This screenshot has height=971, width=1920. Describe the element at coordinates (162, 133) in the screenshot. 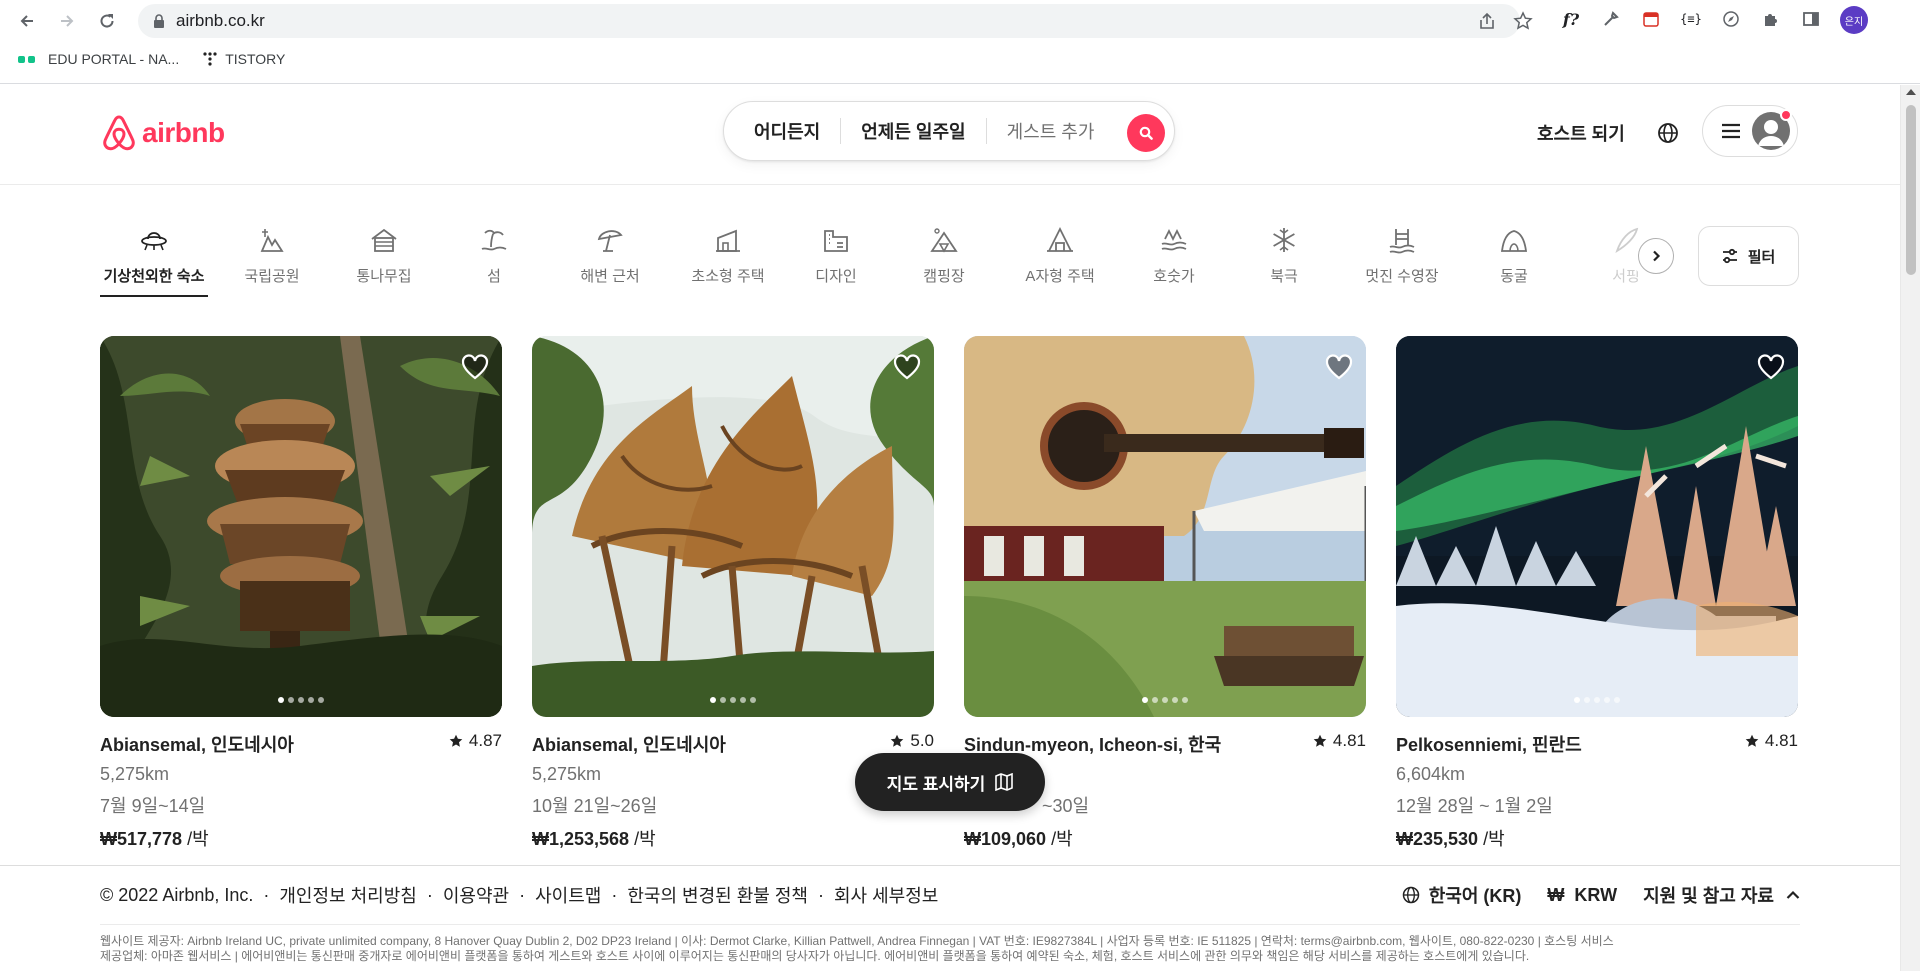

I see `airbnb-logo: airbnb` at that location.